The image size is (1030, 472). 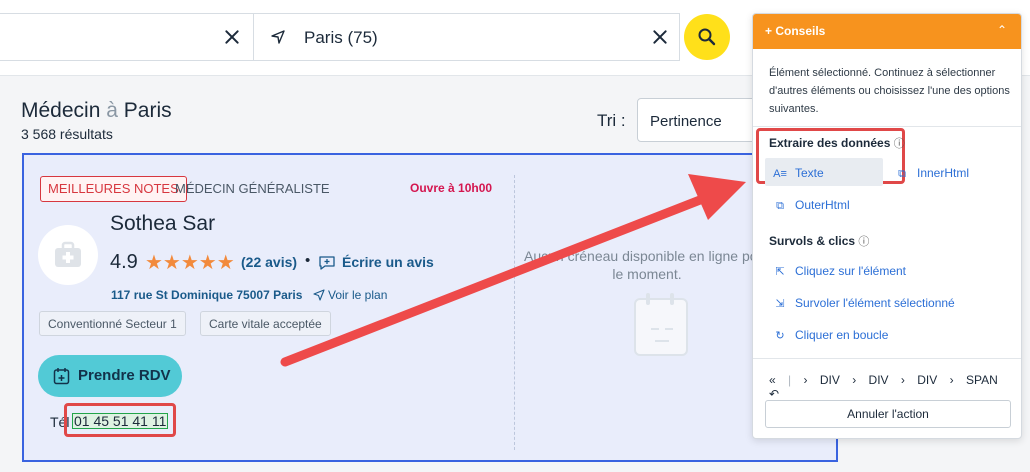 I want to click on loop-click-option: ↻ Cliquer en boucle, so click(x=830, y=335).